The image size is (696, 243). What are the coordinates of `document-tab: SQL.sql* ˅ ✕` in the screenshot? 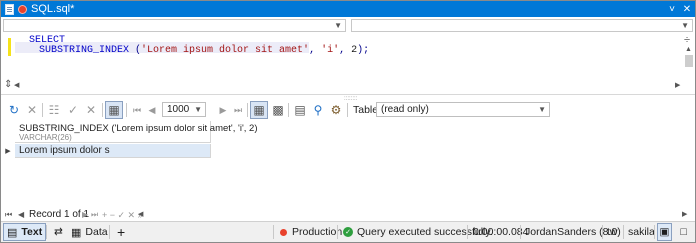 It's located at (348, 9).